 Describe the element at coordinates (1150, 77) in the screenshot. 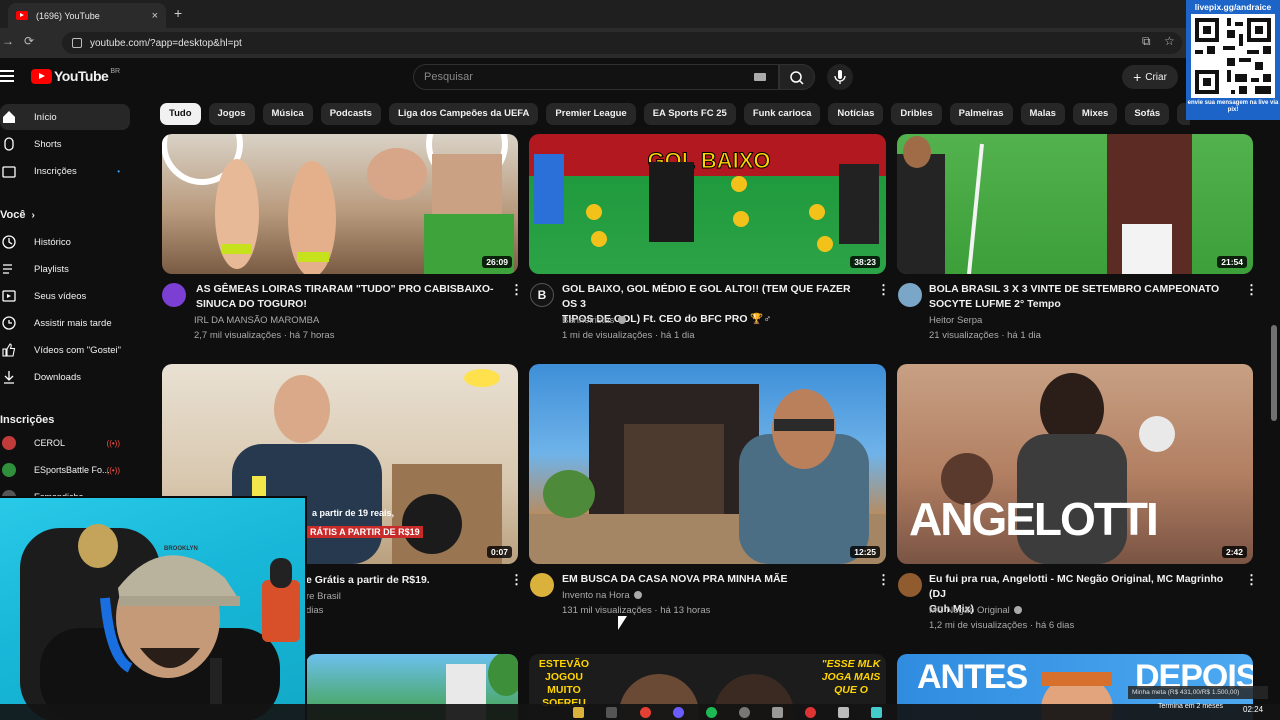

I see `create-button: + Criar` at that location.